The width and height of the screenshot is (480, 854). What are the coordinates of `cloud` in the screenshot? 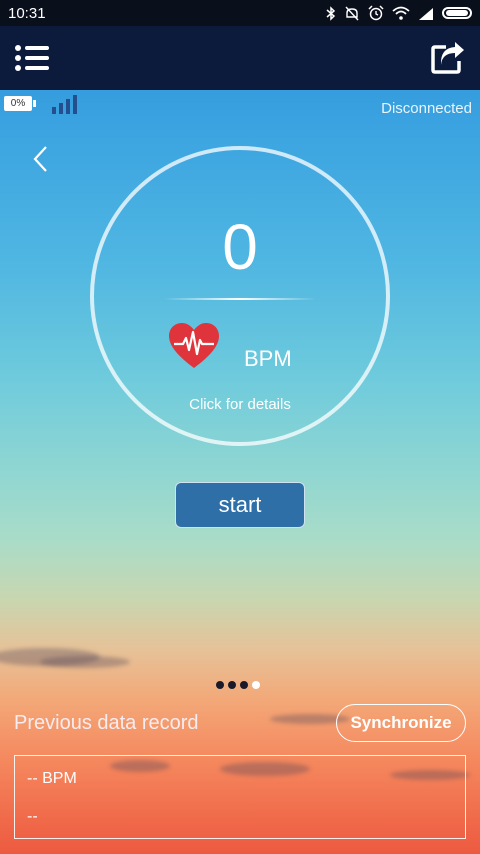 It's located at (85, 662).